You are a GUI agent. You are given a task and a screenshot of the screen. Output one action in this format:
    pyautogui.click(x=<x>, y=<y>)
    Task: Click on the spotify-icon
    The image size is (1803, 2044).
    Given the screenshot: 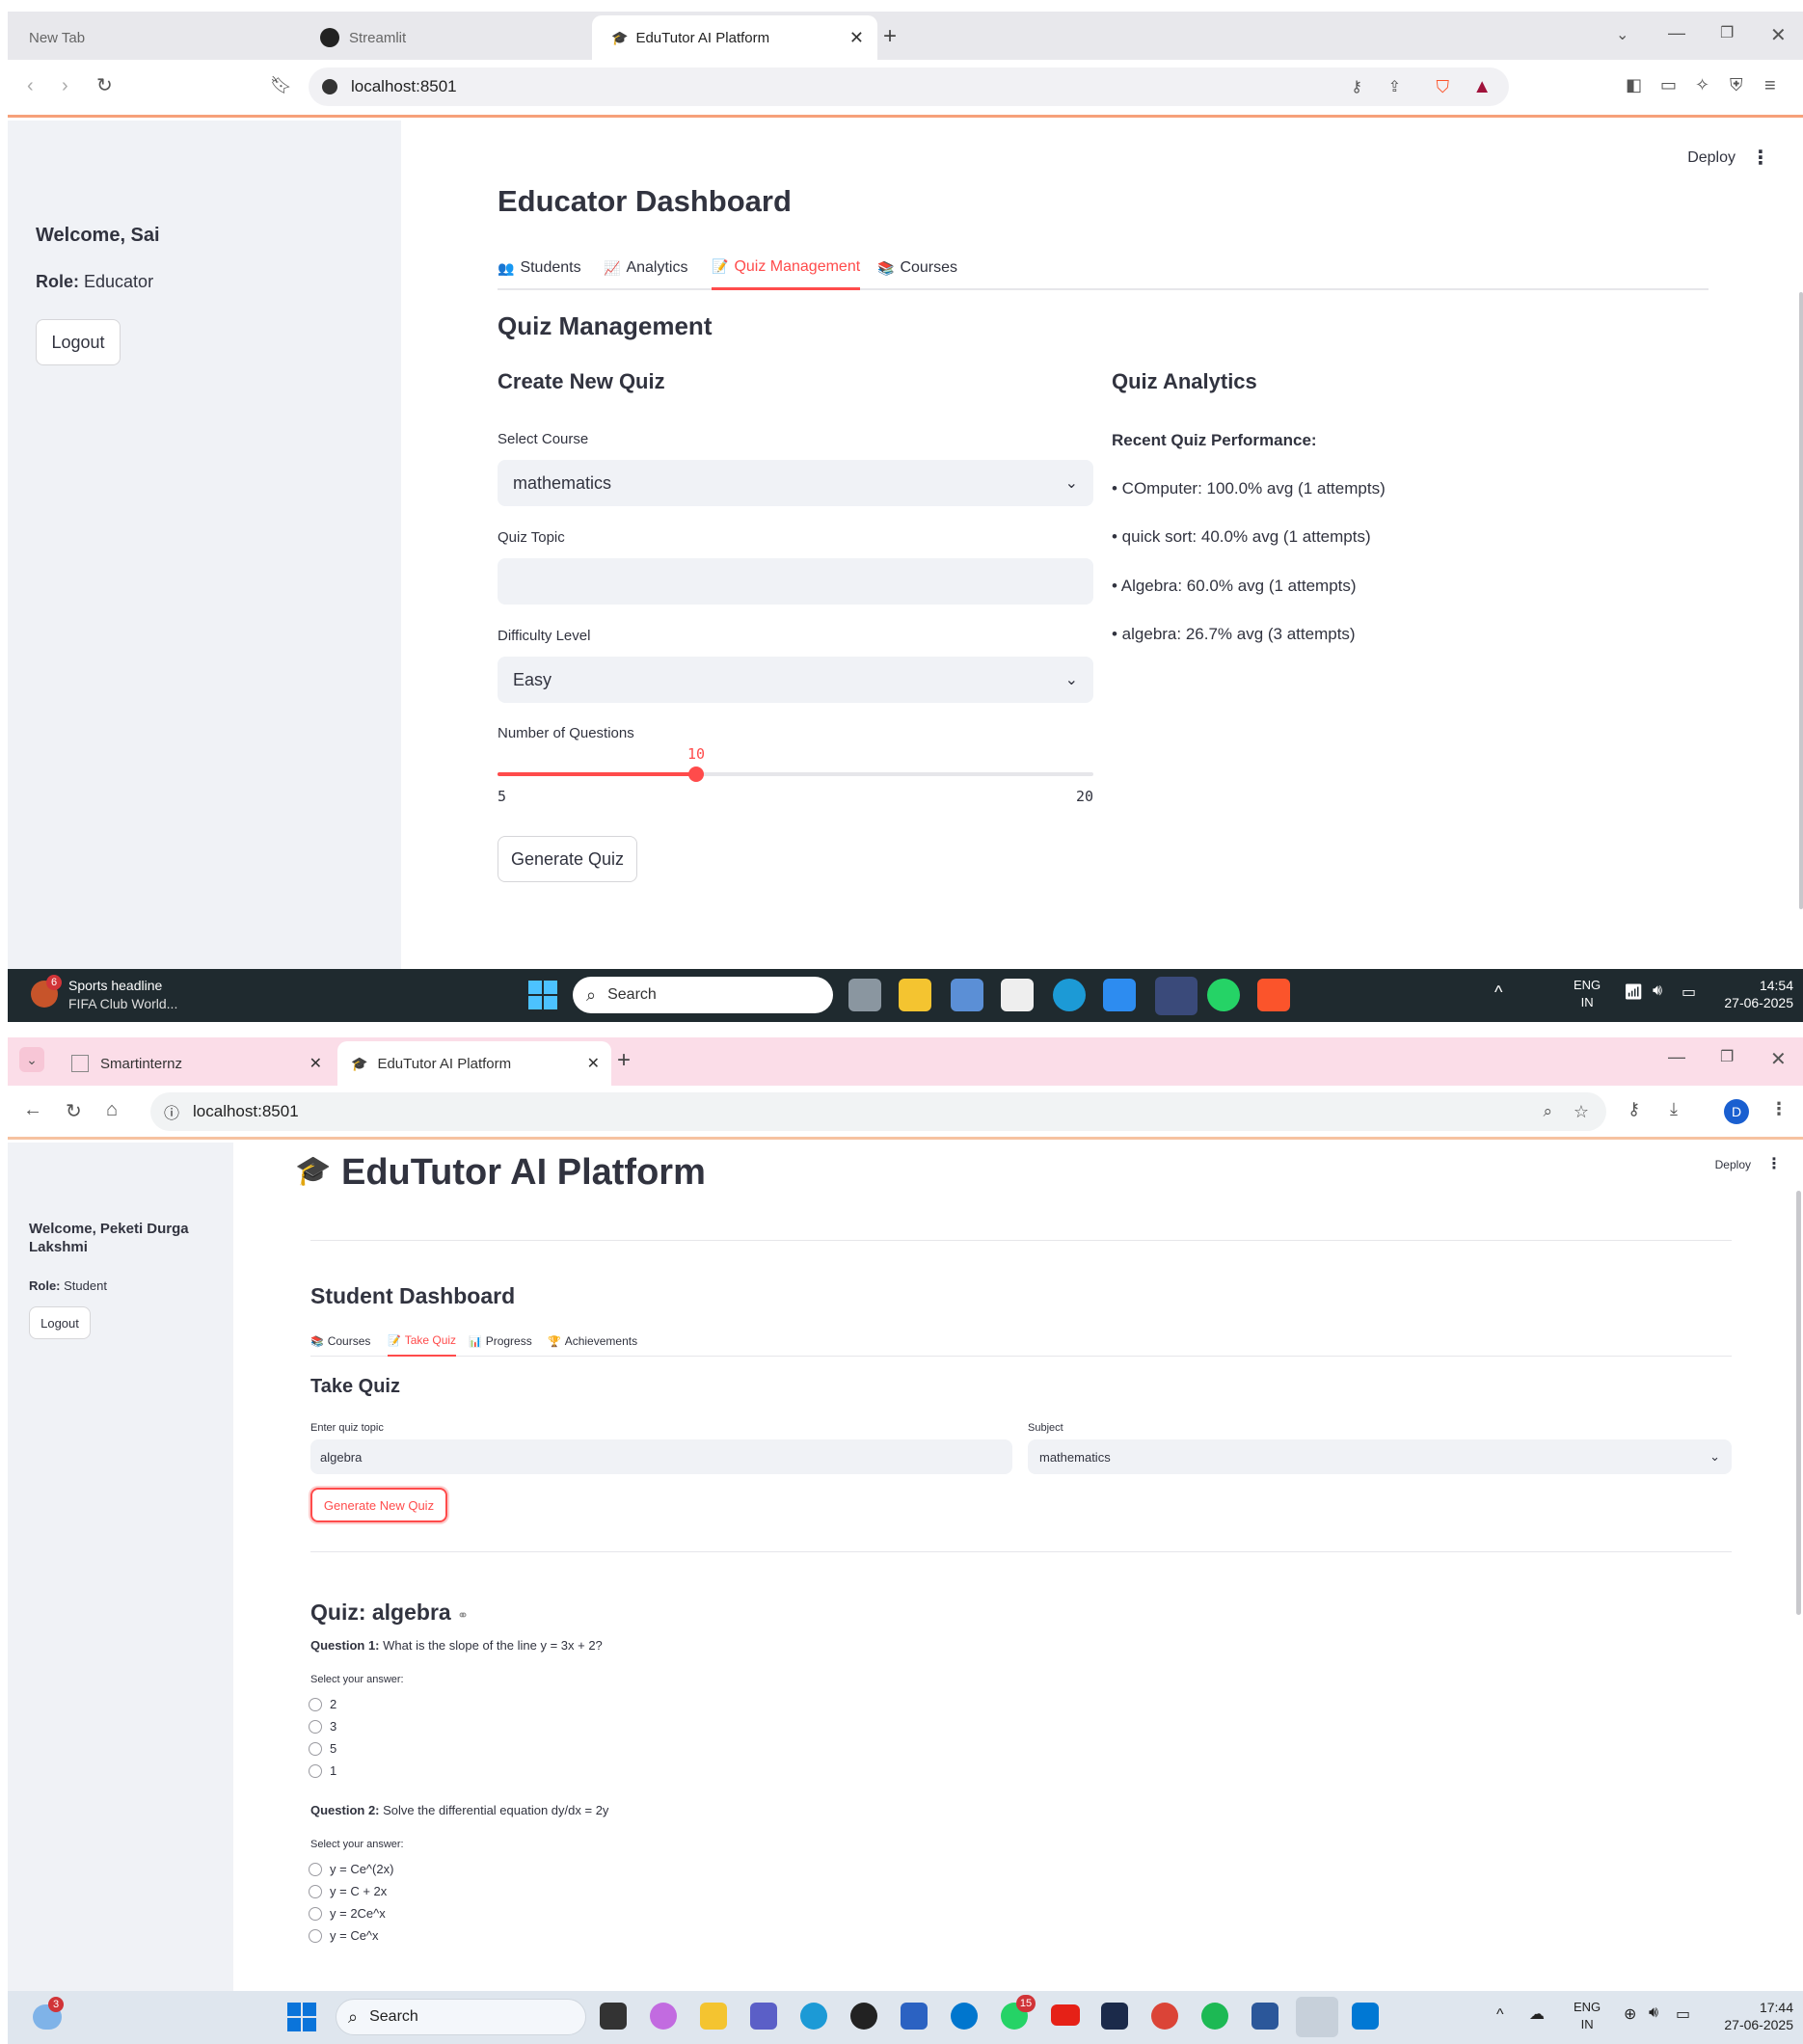 What is the action you would take?
    pyautogui.click(x=1214, y=2017)
    